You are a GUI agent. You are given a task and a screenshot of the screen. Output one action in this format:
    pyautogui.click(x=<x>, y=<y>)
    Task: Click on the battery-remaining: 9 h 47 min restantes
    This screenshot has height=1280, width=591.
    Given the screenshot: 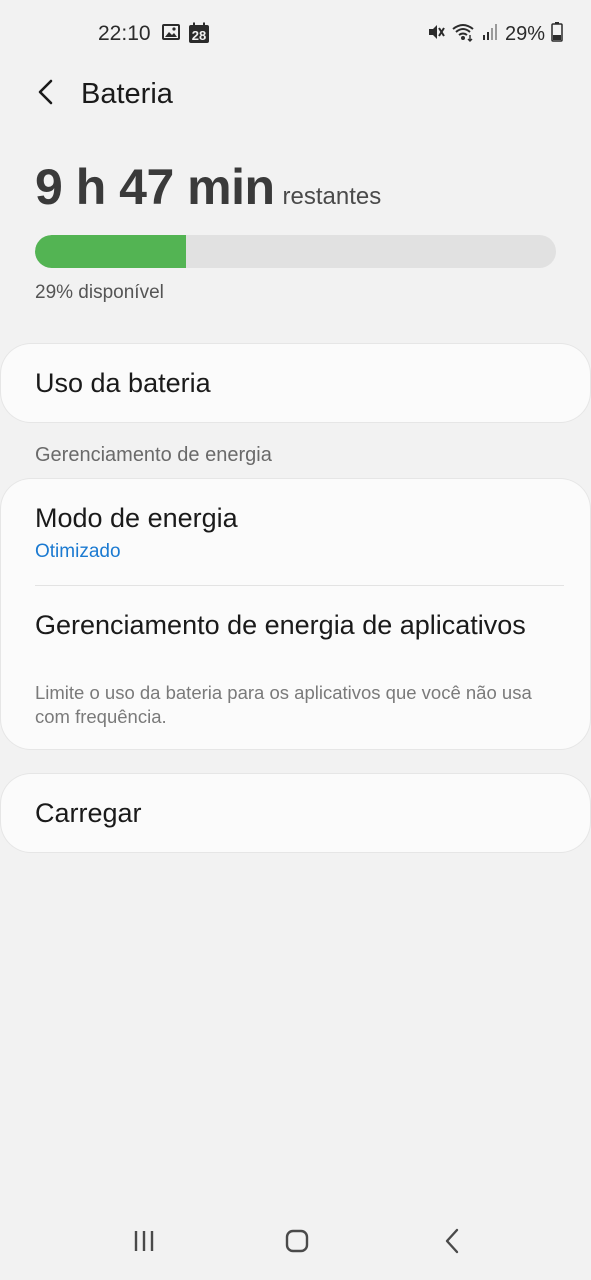 What is the action you would take?
    pyautogui.click(x=208, y=187)
    